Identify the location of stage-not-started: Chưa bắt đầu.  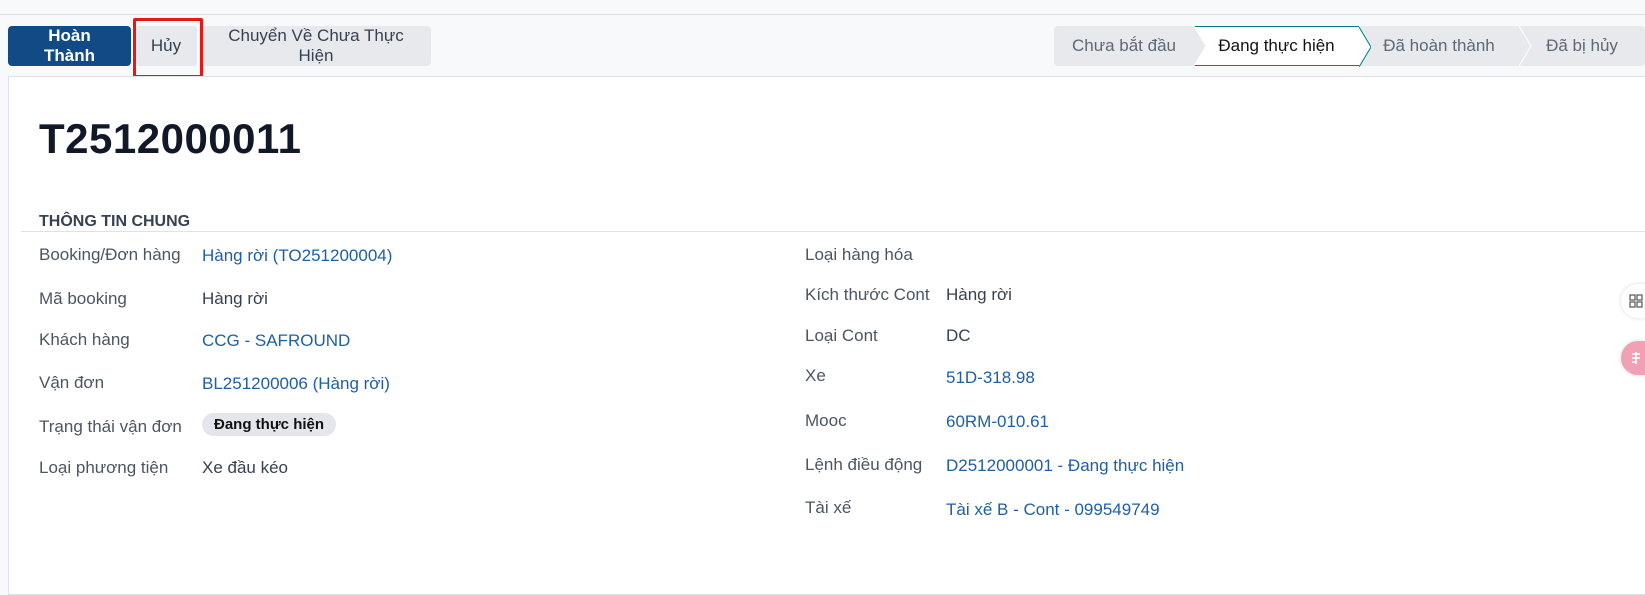
(1130, 46).